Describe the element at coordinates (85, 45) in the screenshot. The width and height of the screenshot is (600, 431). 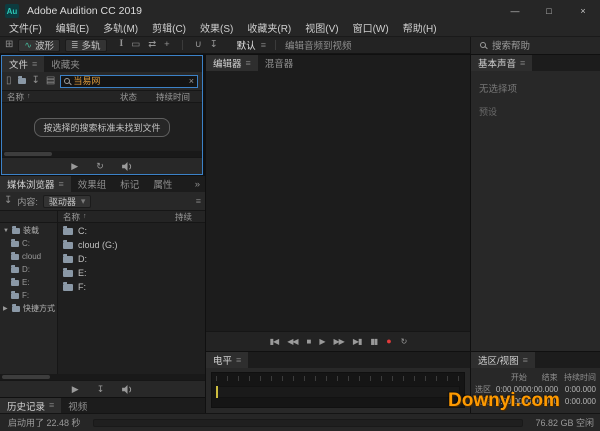
I see `multitrack-view-button: ≣ 多轨` at that location.